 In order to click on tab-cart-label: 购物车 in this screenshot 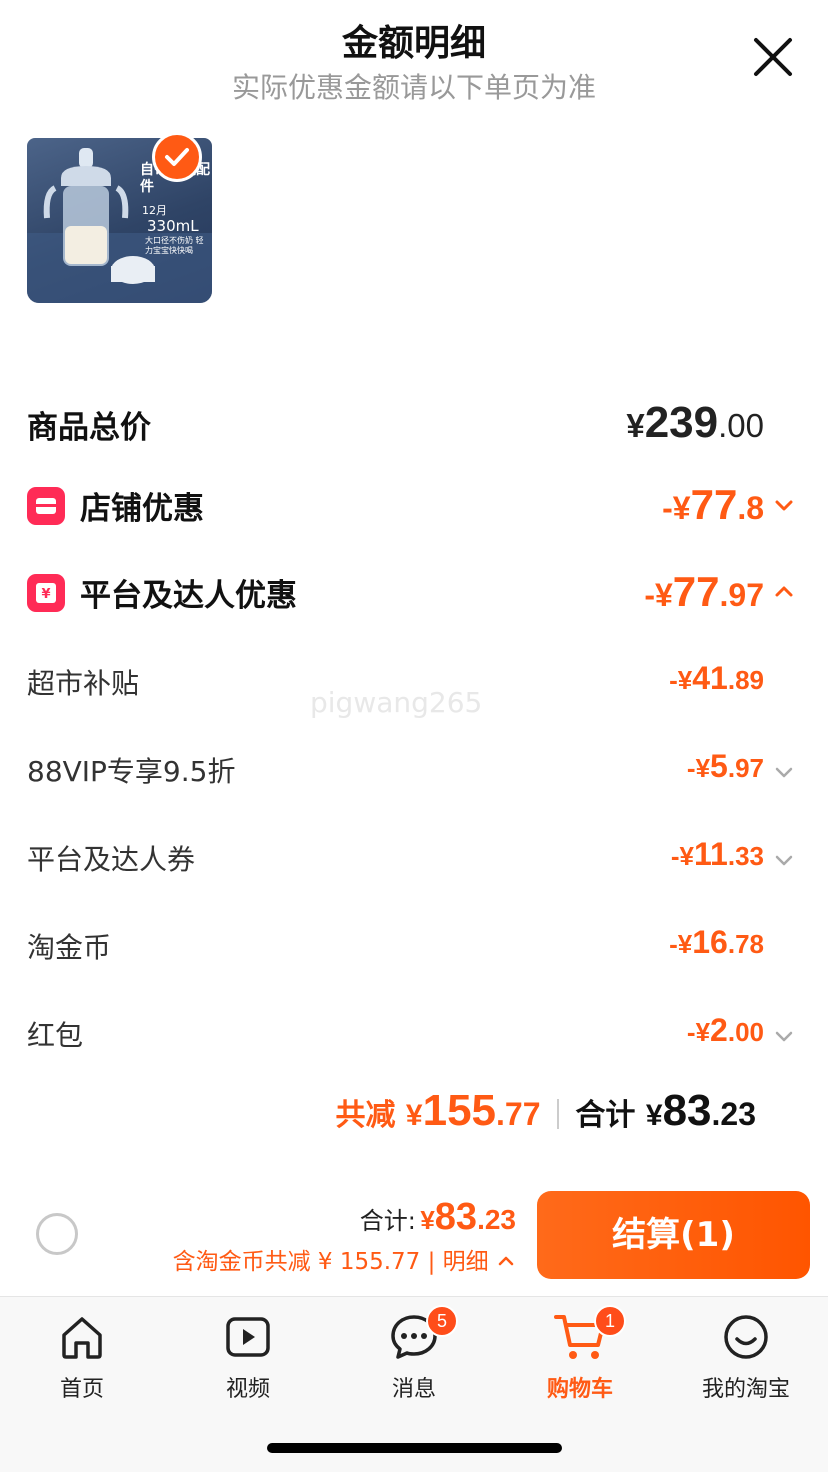, I will do `click(579, 1389)`.